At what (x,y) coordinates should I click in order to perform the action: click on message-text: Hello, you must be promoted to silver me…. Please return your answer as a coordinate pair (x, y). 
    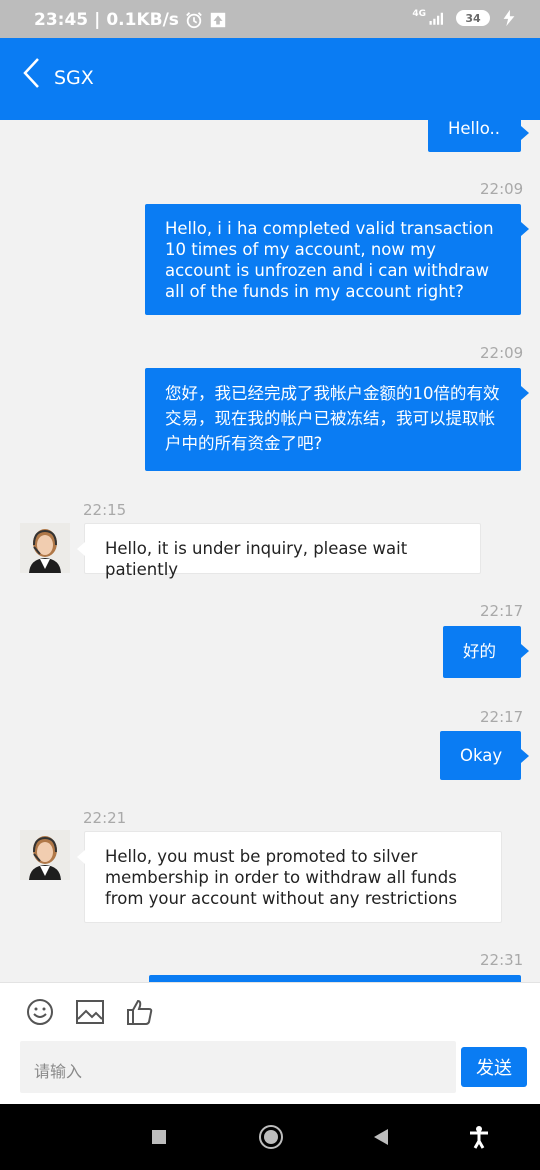
    Looking at the image, I should click on (281, 877).